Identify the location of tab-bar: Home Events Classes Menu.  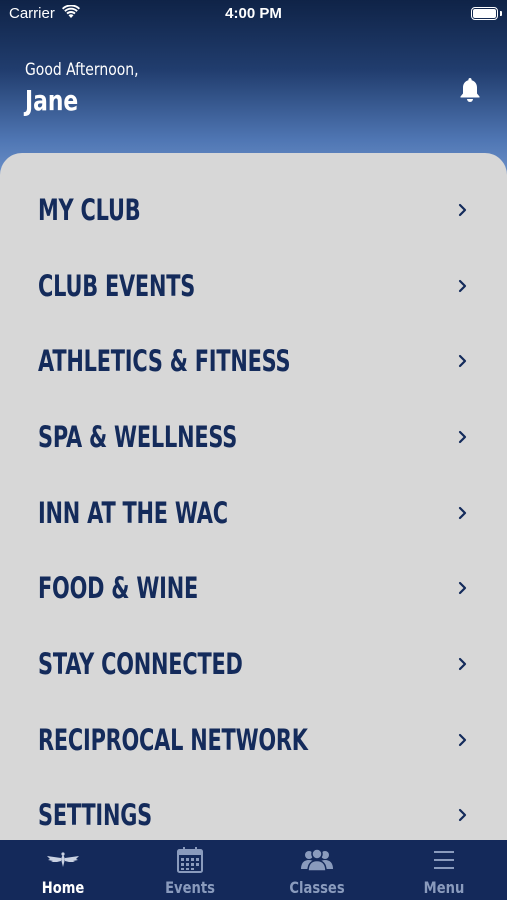
(253, 870).